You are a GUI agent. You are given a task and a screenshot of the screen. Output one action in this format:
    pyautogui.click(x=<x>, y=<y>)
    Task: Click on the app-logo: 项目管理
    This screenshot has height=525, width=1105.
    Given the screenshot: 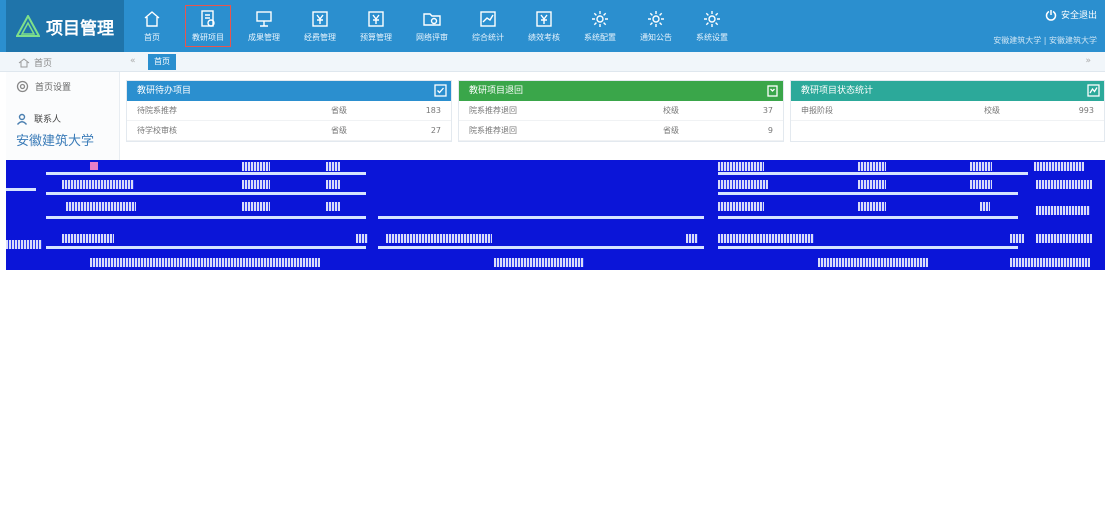 What is the action you would take?
    pyautogui.click(x=65, y=26)
    